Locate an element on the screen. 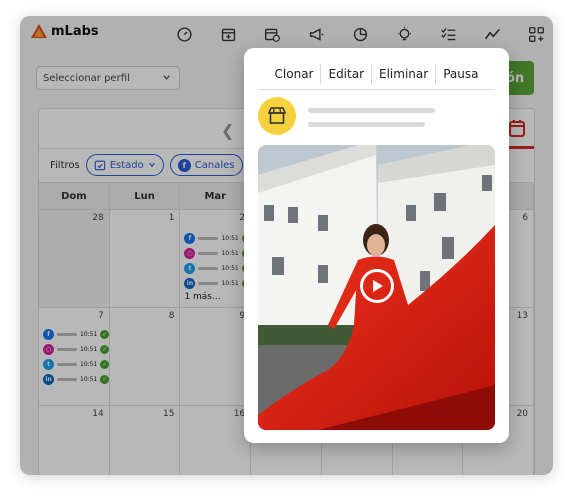 This screenshot has height=499, width=573. profile-meta-placeholder is located at coordinates (366, 124).